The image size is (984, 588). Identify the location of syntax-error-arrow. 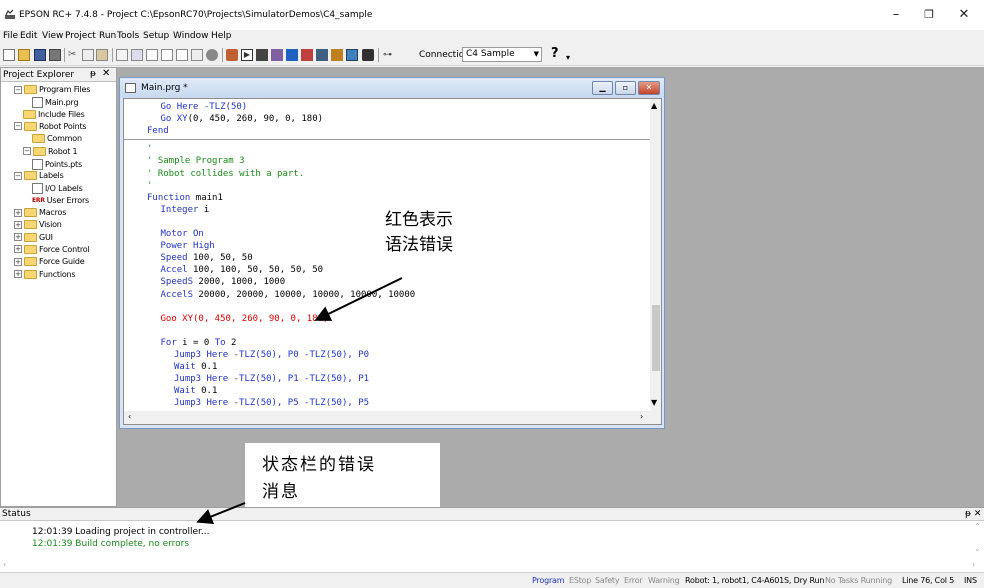
(358, 299).